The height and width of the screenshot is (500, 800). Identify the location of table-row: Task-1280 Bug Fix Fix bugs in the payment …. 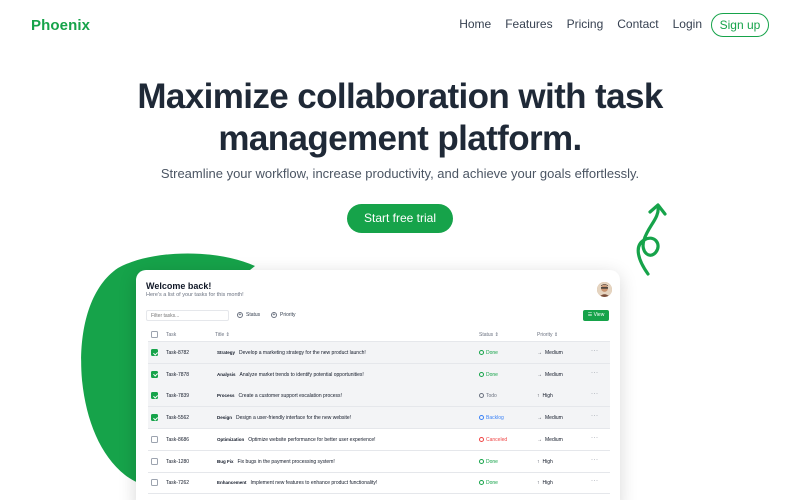
(379, 462).